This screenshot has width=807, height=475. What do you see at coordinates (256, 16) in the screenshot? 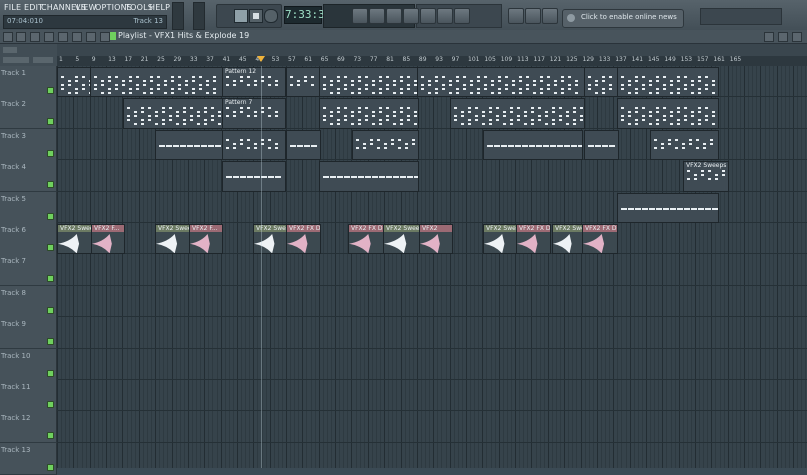
I see `stop-button` at bounding box center [256, 16].